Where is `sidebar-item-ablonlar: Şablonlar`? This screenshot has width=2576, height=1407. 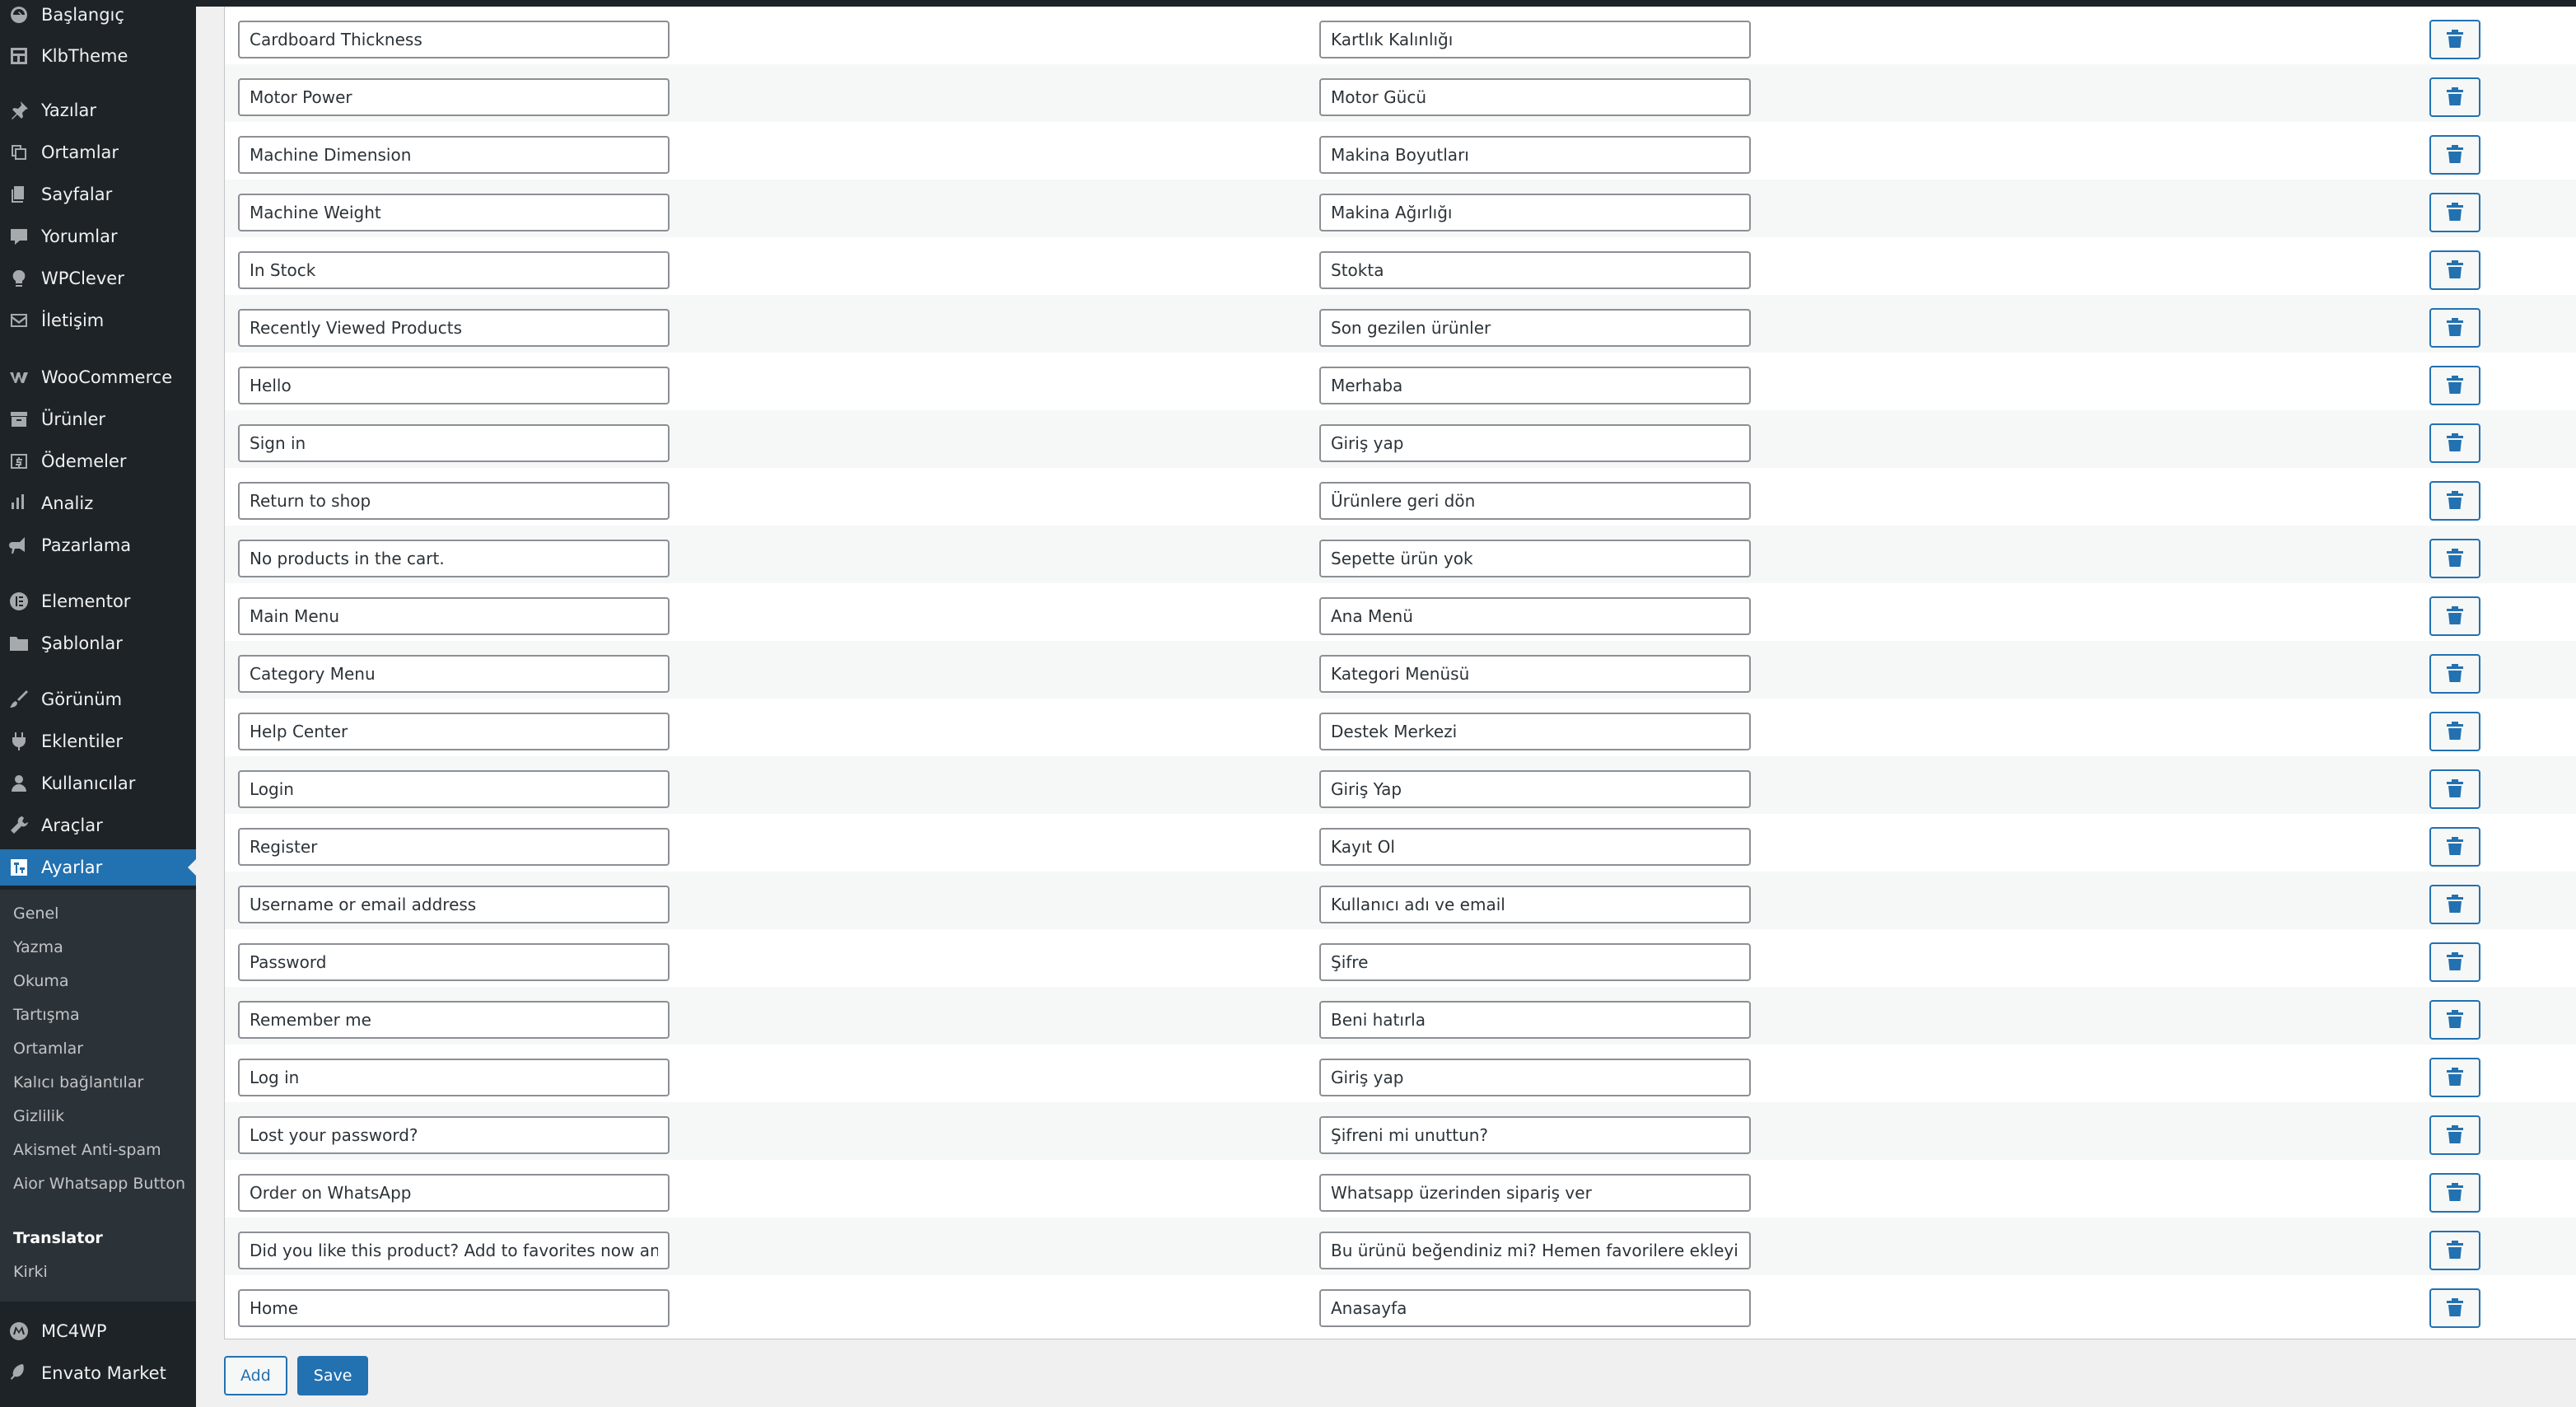 sidebar-item-ablonlar: Şablonlar is located at coordinates (98, 643).